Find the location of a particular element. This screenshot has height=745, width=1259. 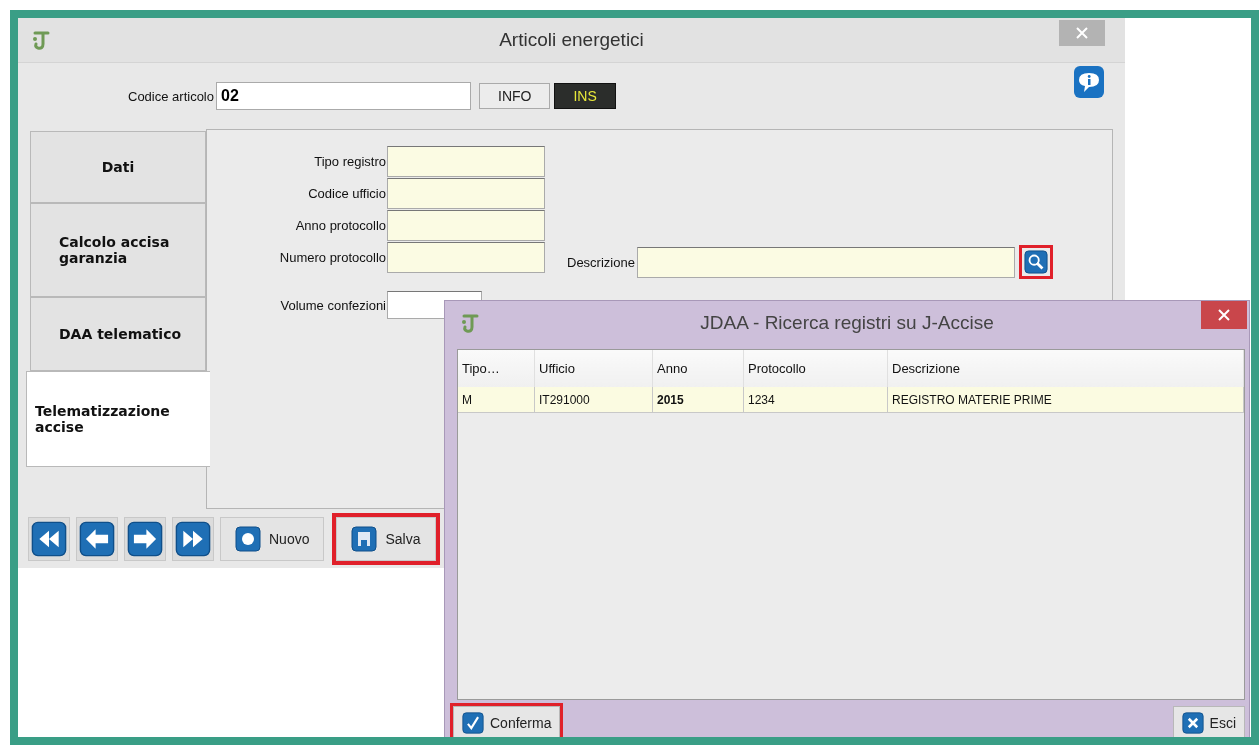

table-cell: REGISTRO MATERIE PRIME is located at coordinates (1065, 400).